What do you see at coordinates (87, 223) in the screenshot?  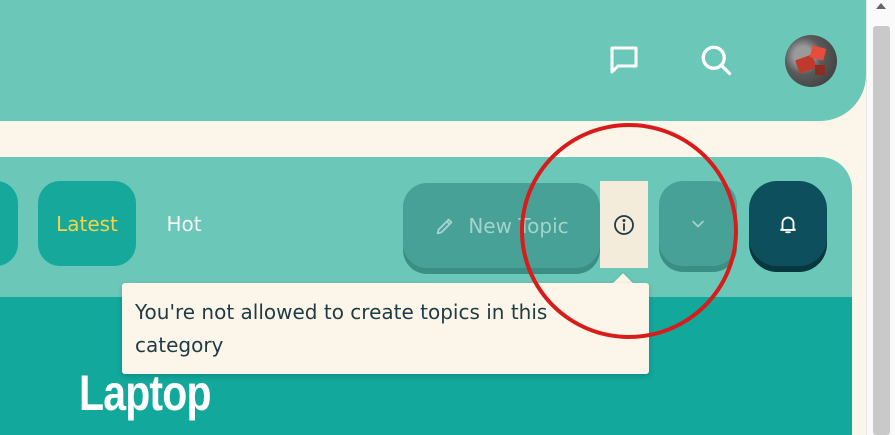 I see `tab-latest: Latest` at bounding box center [87, 223].